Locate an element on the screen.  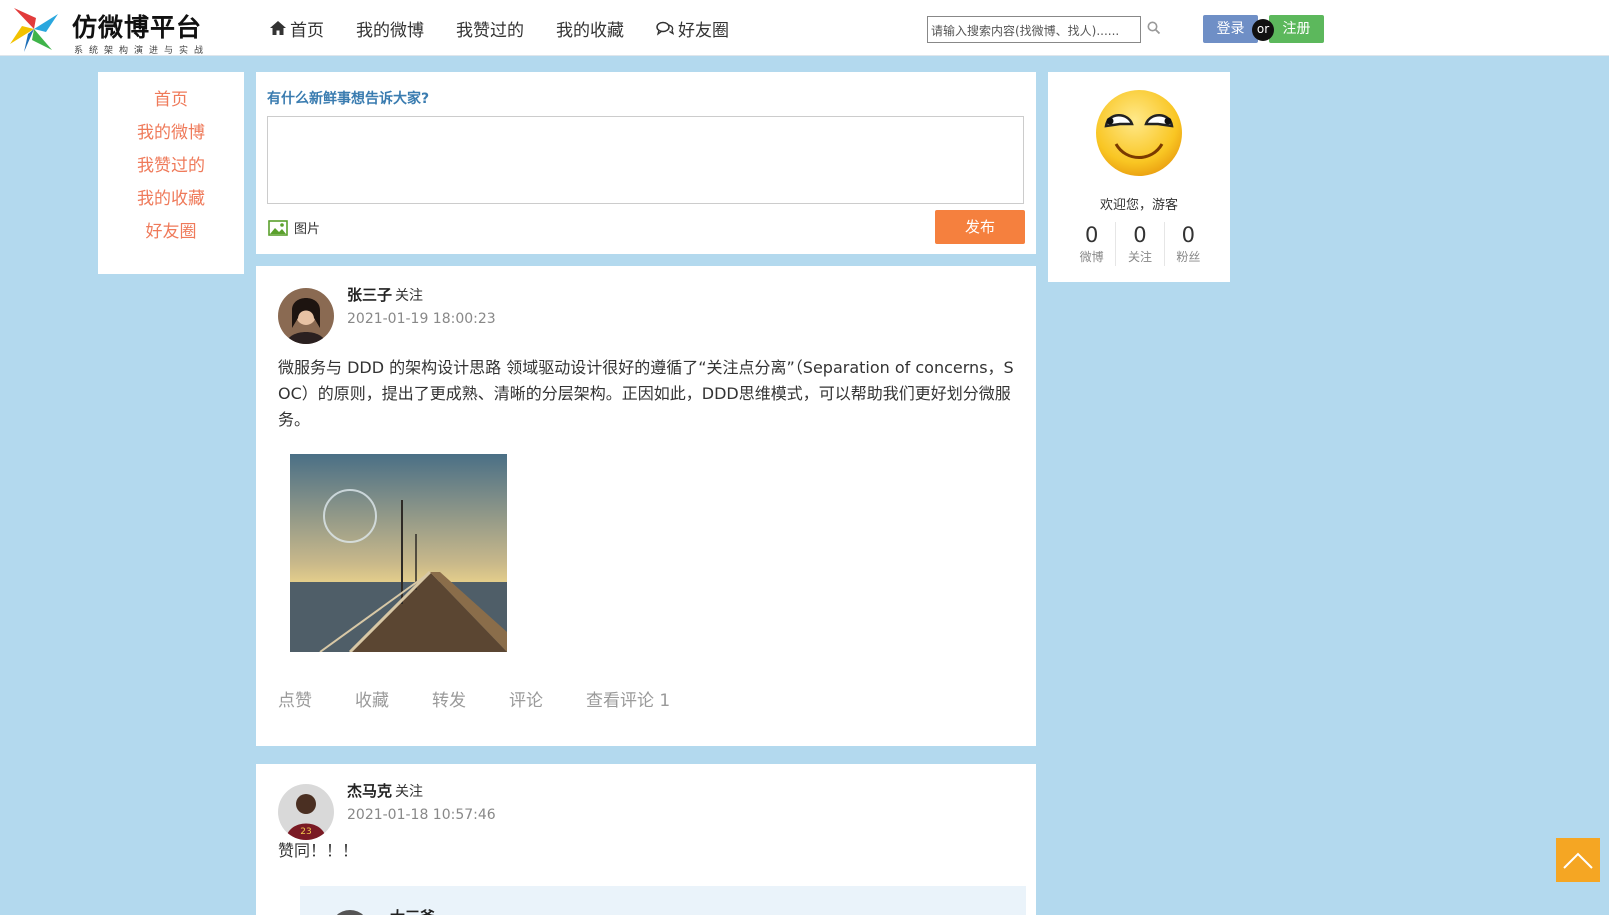
nav-favorites: 我的收藏 is located at coordinates (590, 28).